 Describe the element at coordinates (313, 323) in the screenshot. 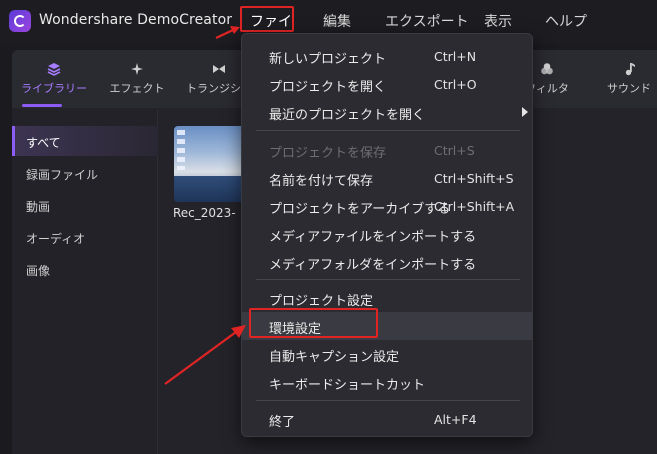

I see `annotation-highlight-box` at that location.